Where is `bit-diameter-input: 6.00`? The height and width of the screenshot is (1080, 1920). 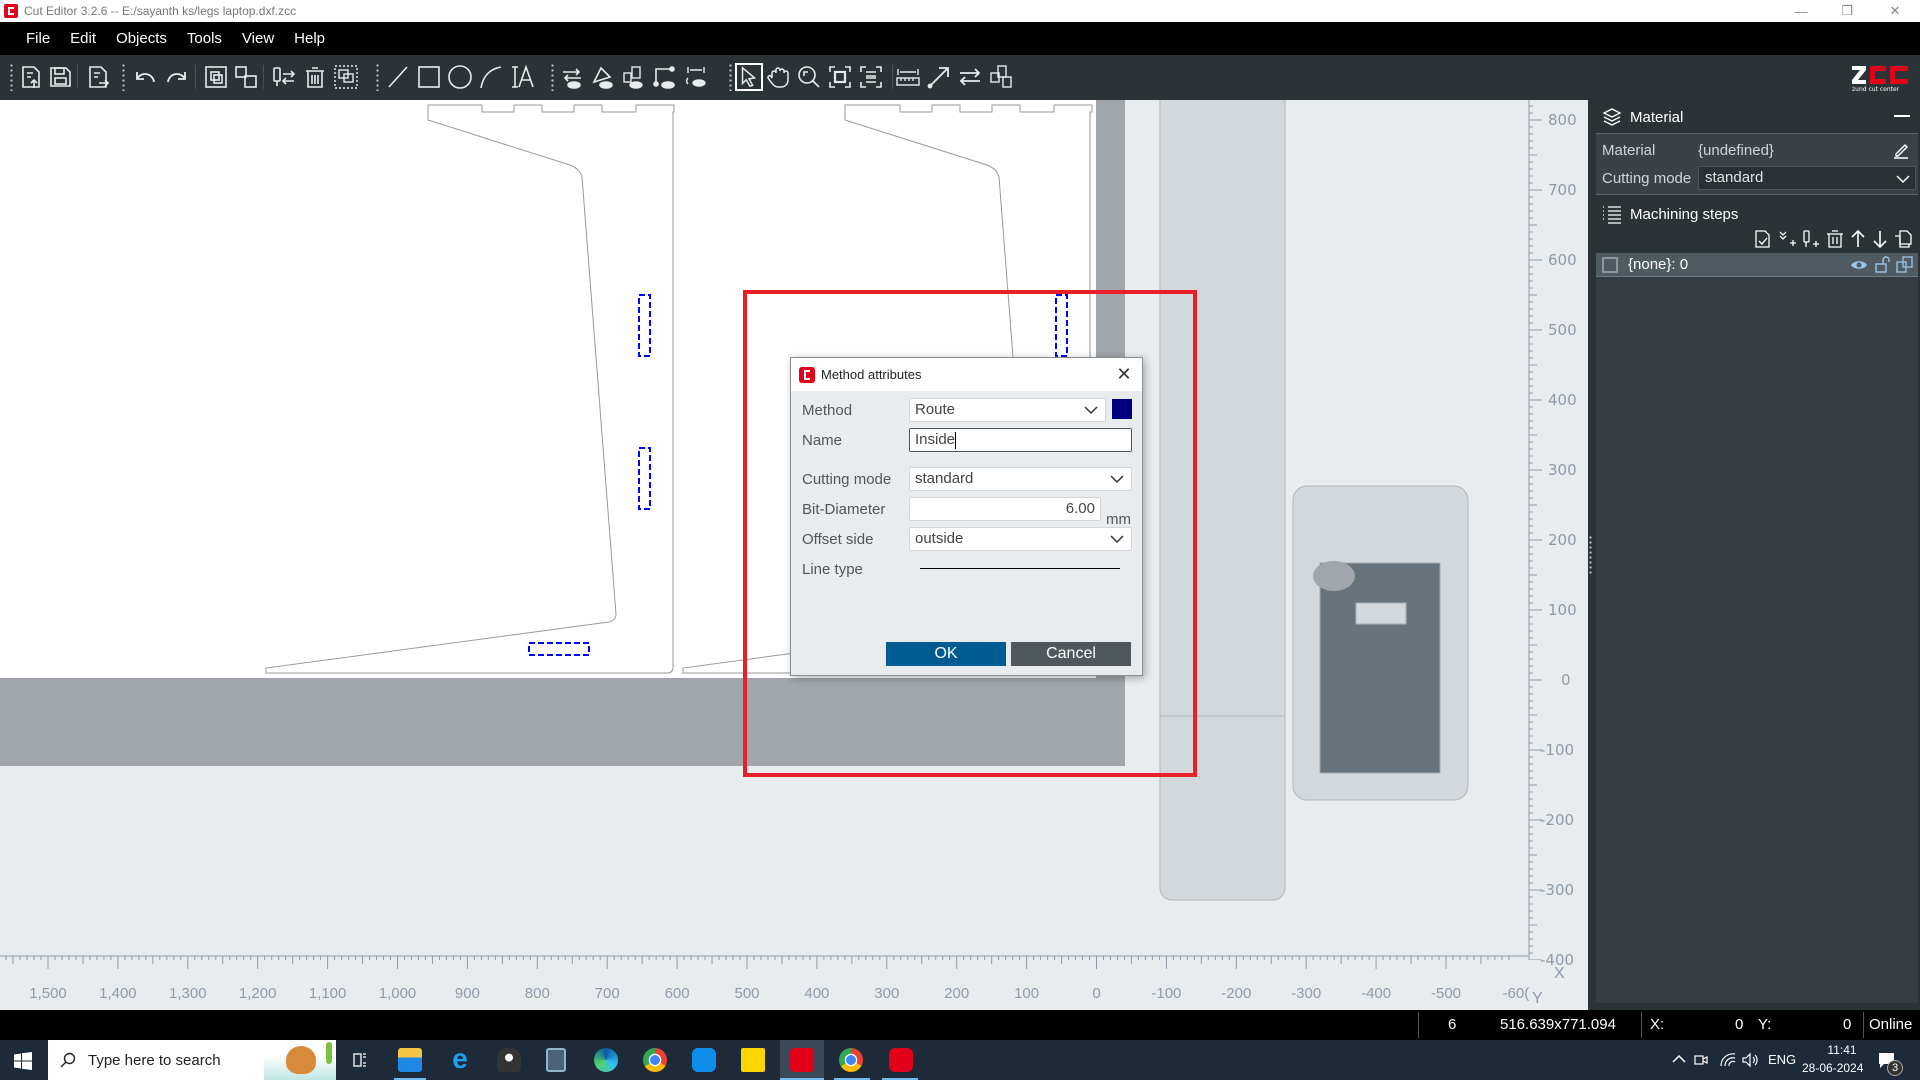 bit-diameter-input: 6.00 is located at coordinates (1005, 509).